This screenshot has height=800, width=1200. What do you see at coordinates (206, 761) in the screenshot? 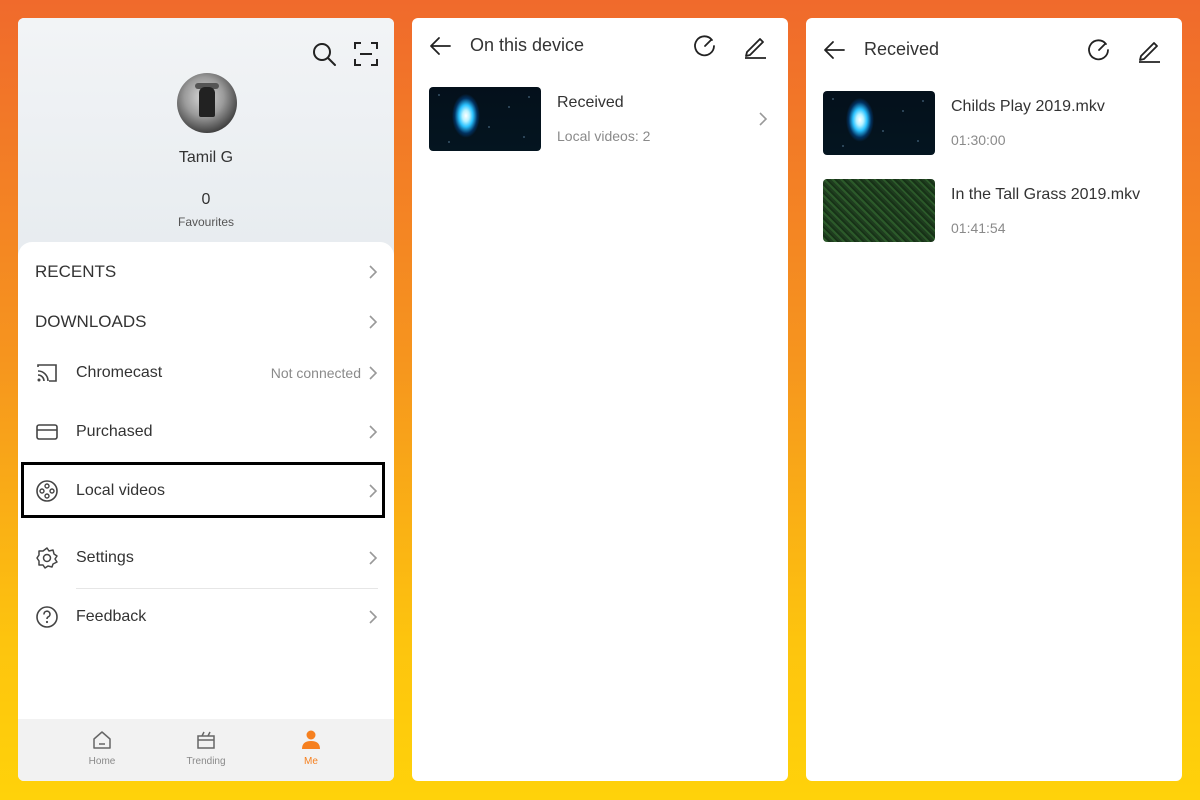
I see `nav-trending-label: Trending` at bounding box center [206, 761].